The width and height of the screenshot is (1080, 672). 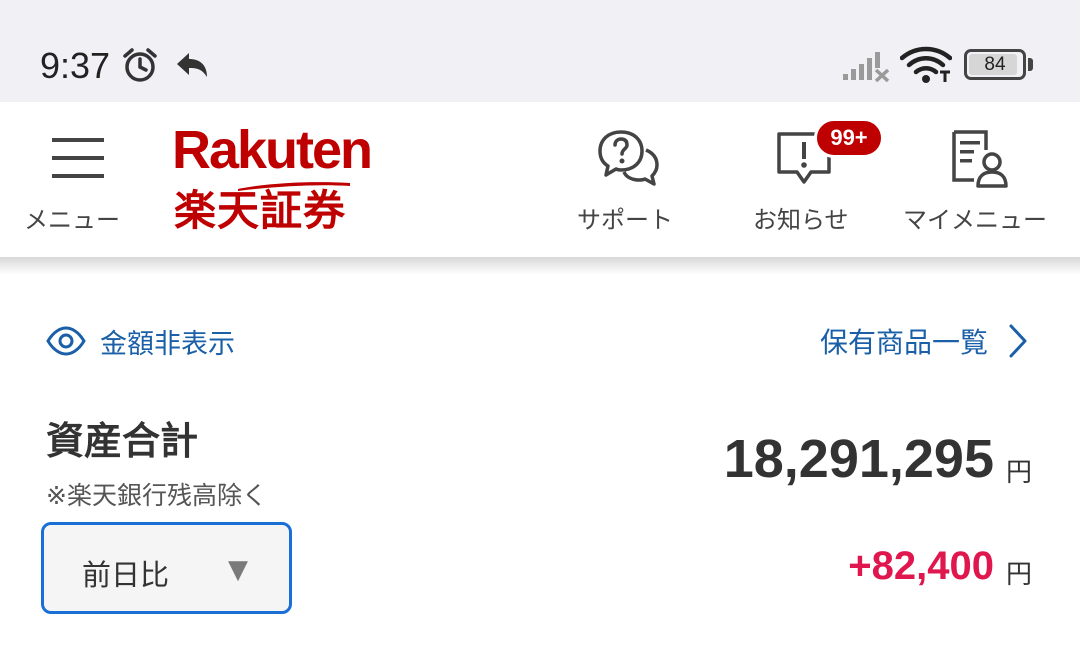 What do you see at coordinates (260, 210) in the screenshot?
I see `logo-subtext: 楽天証券` at bounding box center [260, 210].